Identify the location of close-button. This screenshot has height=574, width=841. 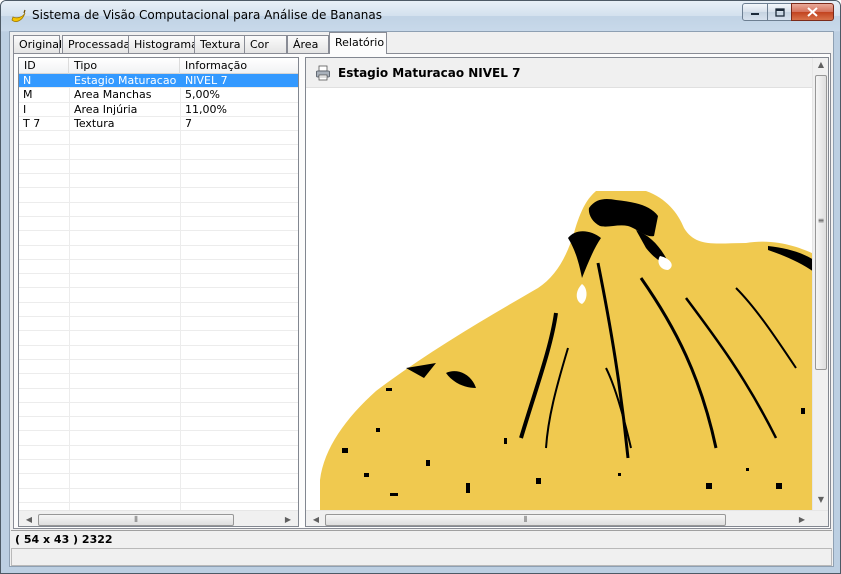
(812, 12).